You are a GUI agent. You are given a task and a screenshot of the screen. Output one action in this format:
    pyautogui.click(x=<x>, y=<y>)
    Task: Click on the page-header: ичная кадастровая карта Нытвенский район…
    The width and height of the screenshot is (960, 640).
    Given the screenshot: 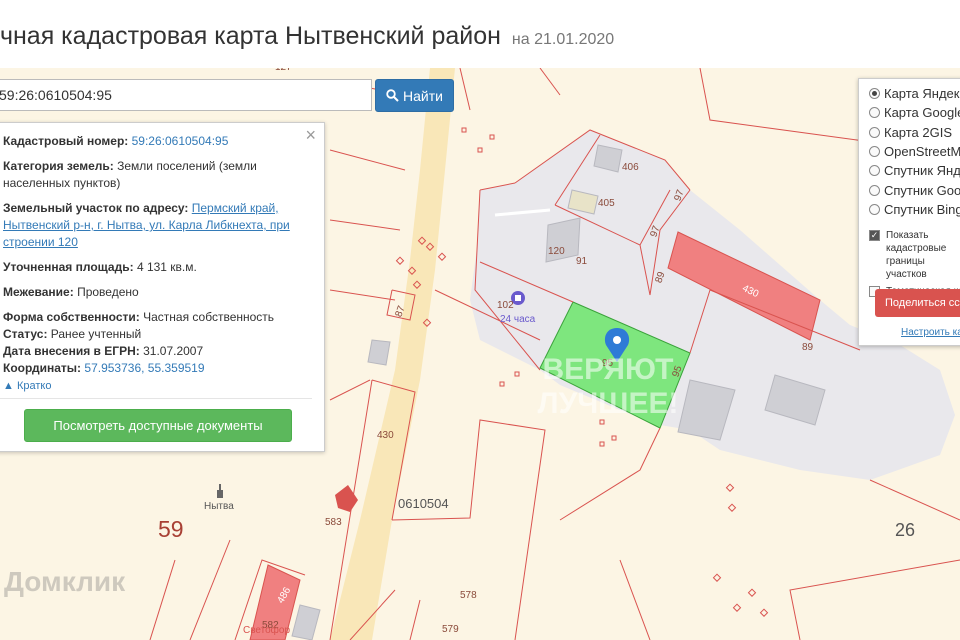 What is the action you would take?
    pyautogui.click(x=480, y=34)
    